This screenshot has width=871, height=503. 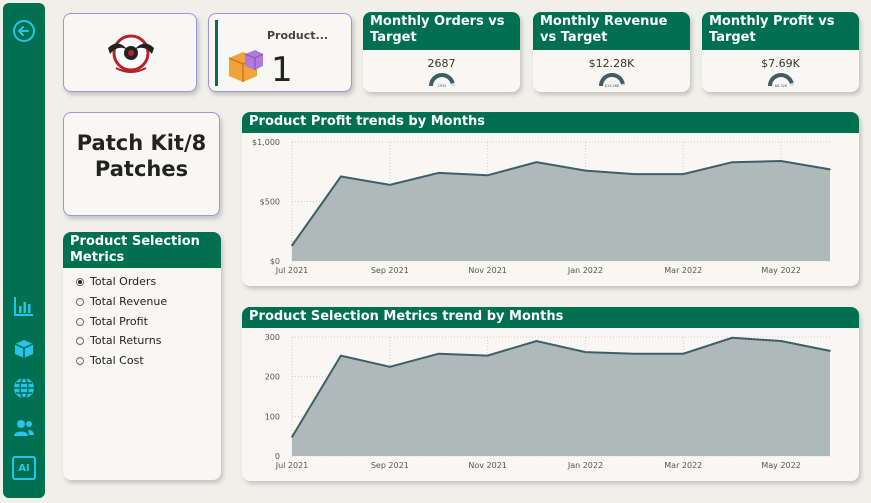 I want to click on y-tick-label: $1,000, so click(x=266, y=142).